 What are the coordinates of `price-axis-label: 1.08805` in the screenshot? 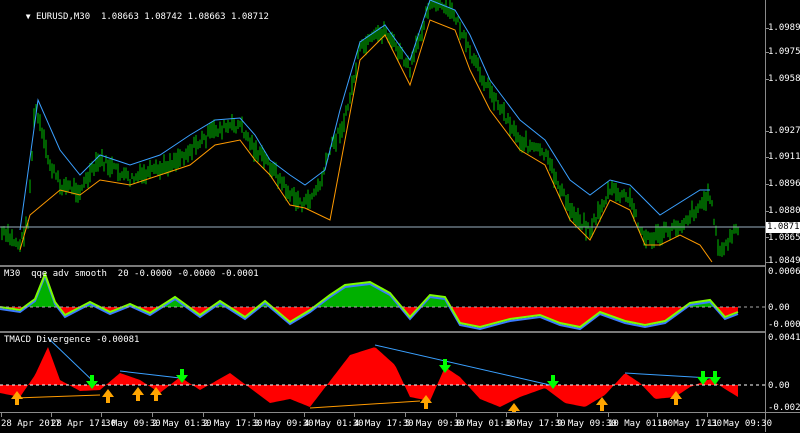 It's located at (784, 211).